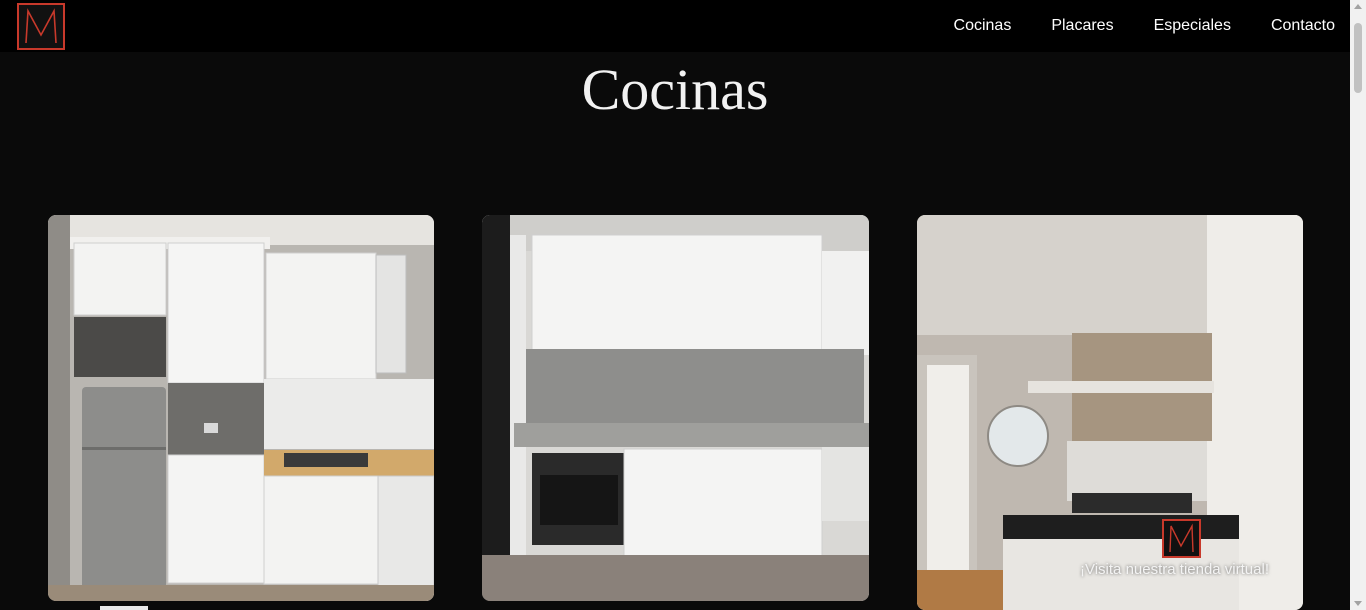 The width and height of the screenshot is (1366, 610). I want to click on scroll-thumb, so click(1358, 58).